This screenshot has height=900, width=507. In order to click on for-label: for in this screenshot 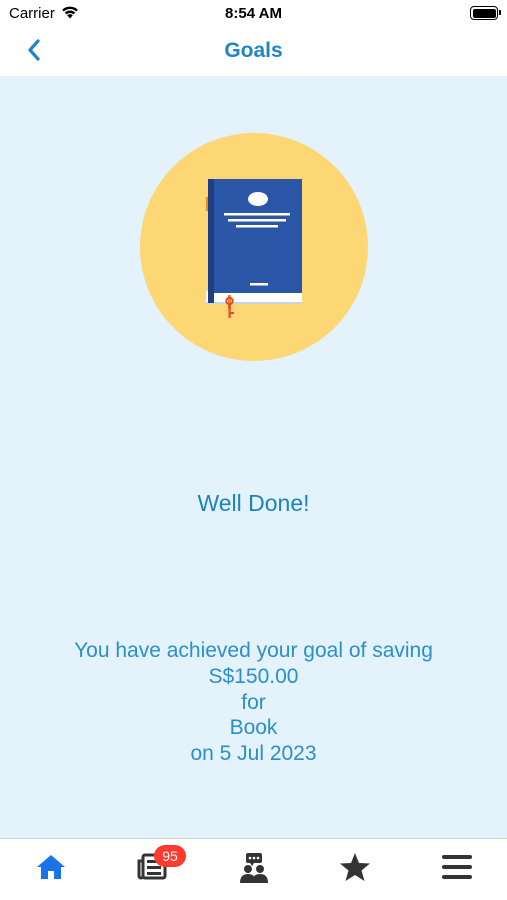, I will do `click(253, 702)`.